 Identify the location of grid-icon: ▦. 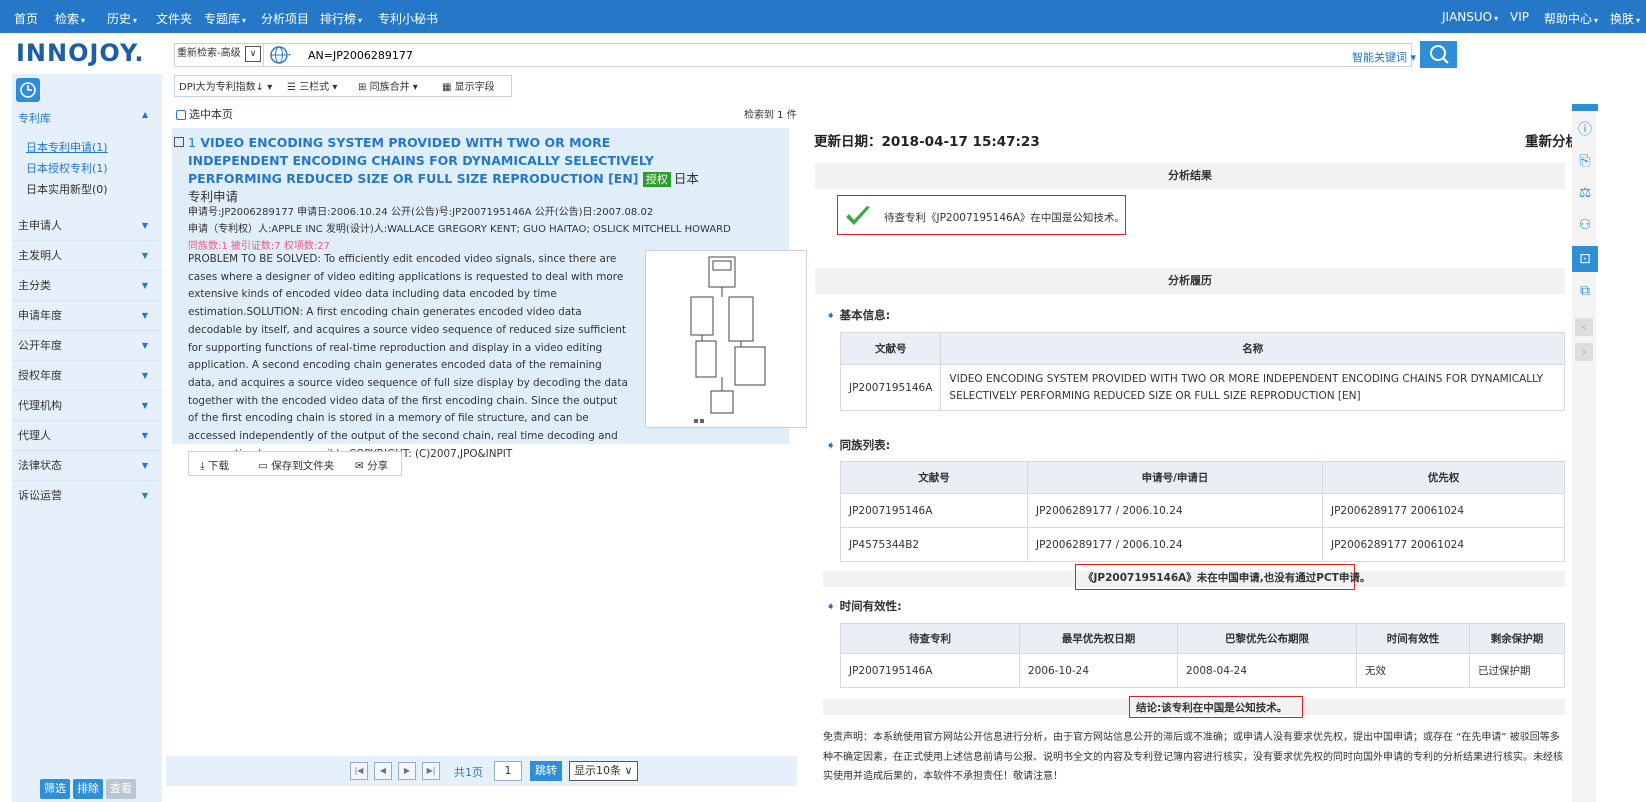
(447, 87).